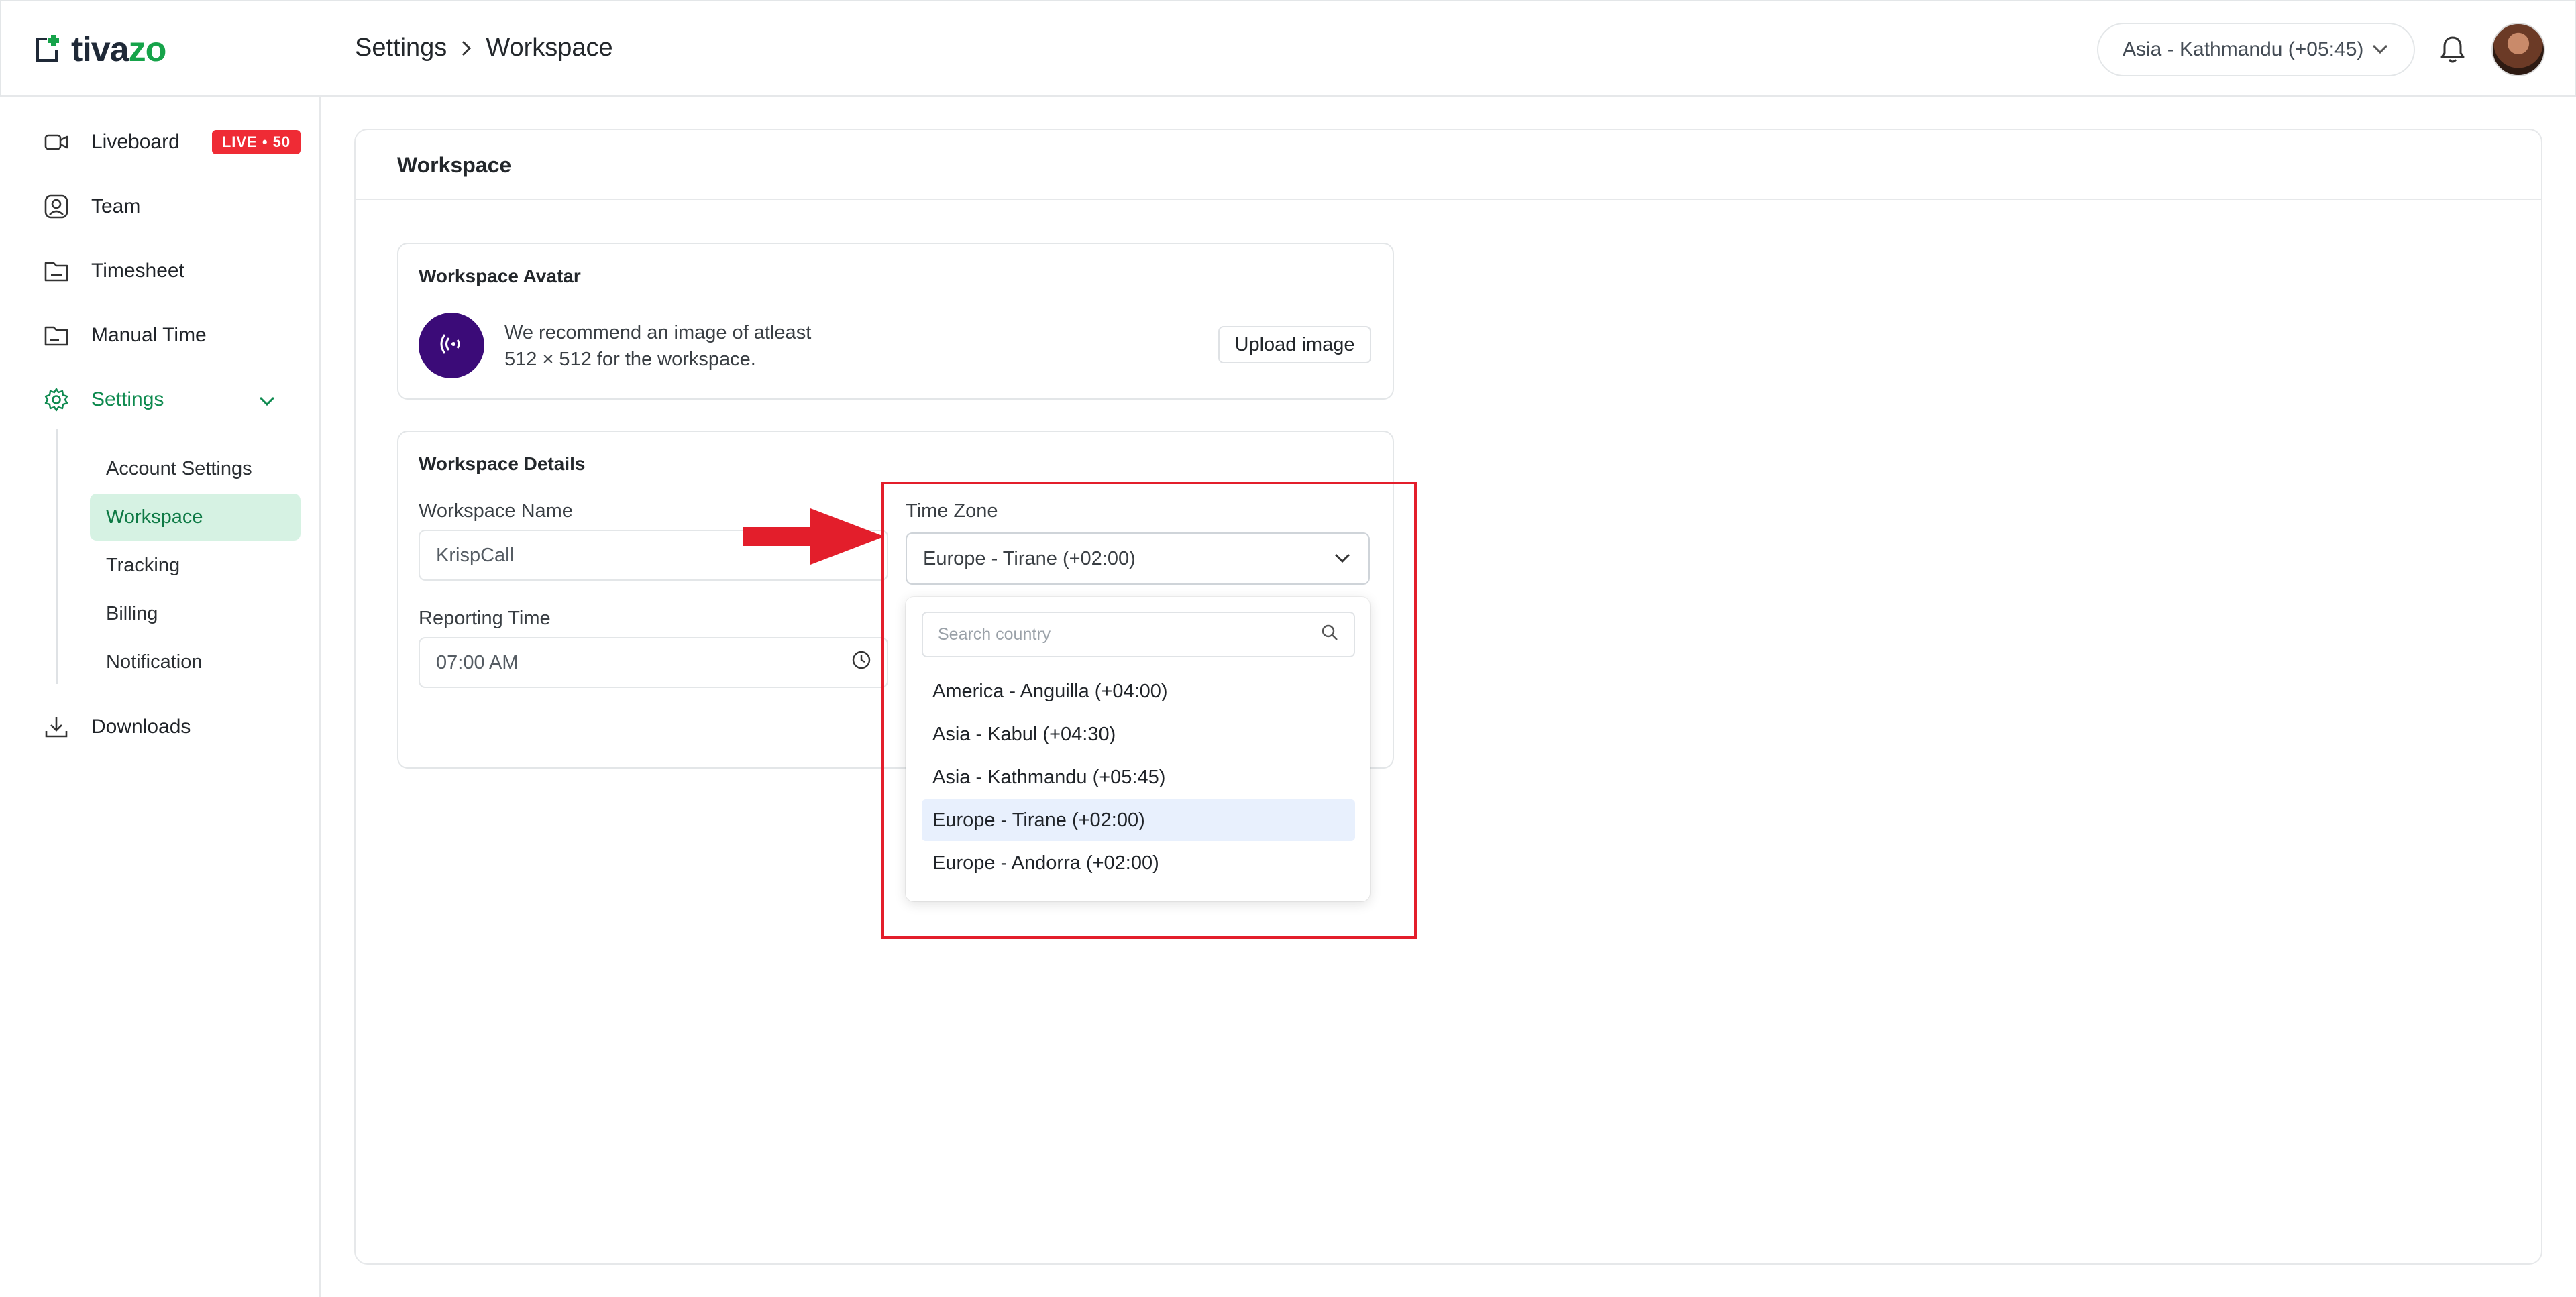 The width and height of the screenshot is (2576, 1297). What do you see at coordinates (56, 271) in the screenshot?
I see `folder-icon` at bounding box center [56, 271].